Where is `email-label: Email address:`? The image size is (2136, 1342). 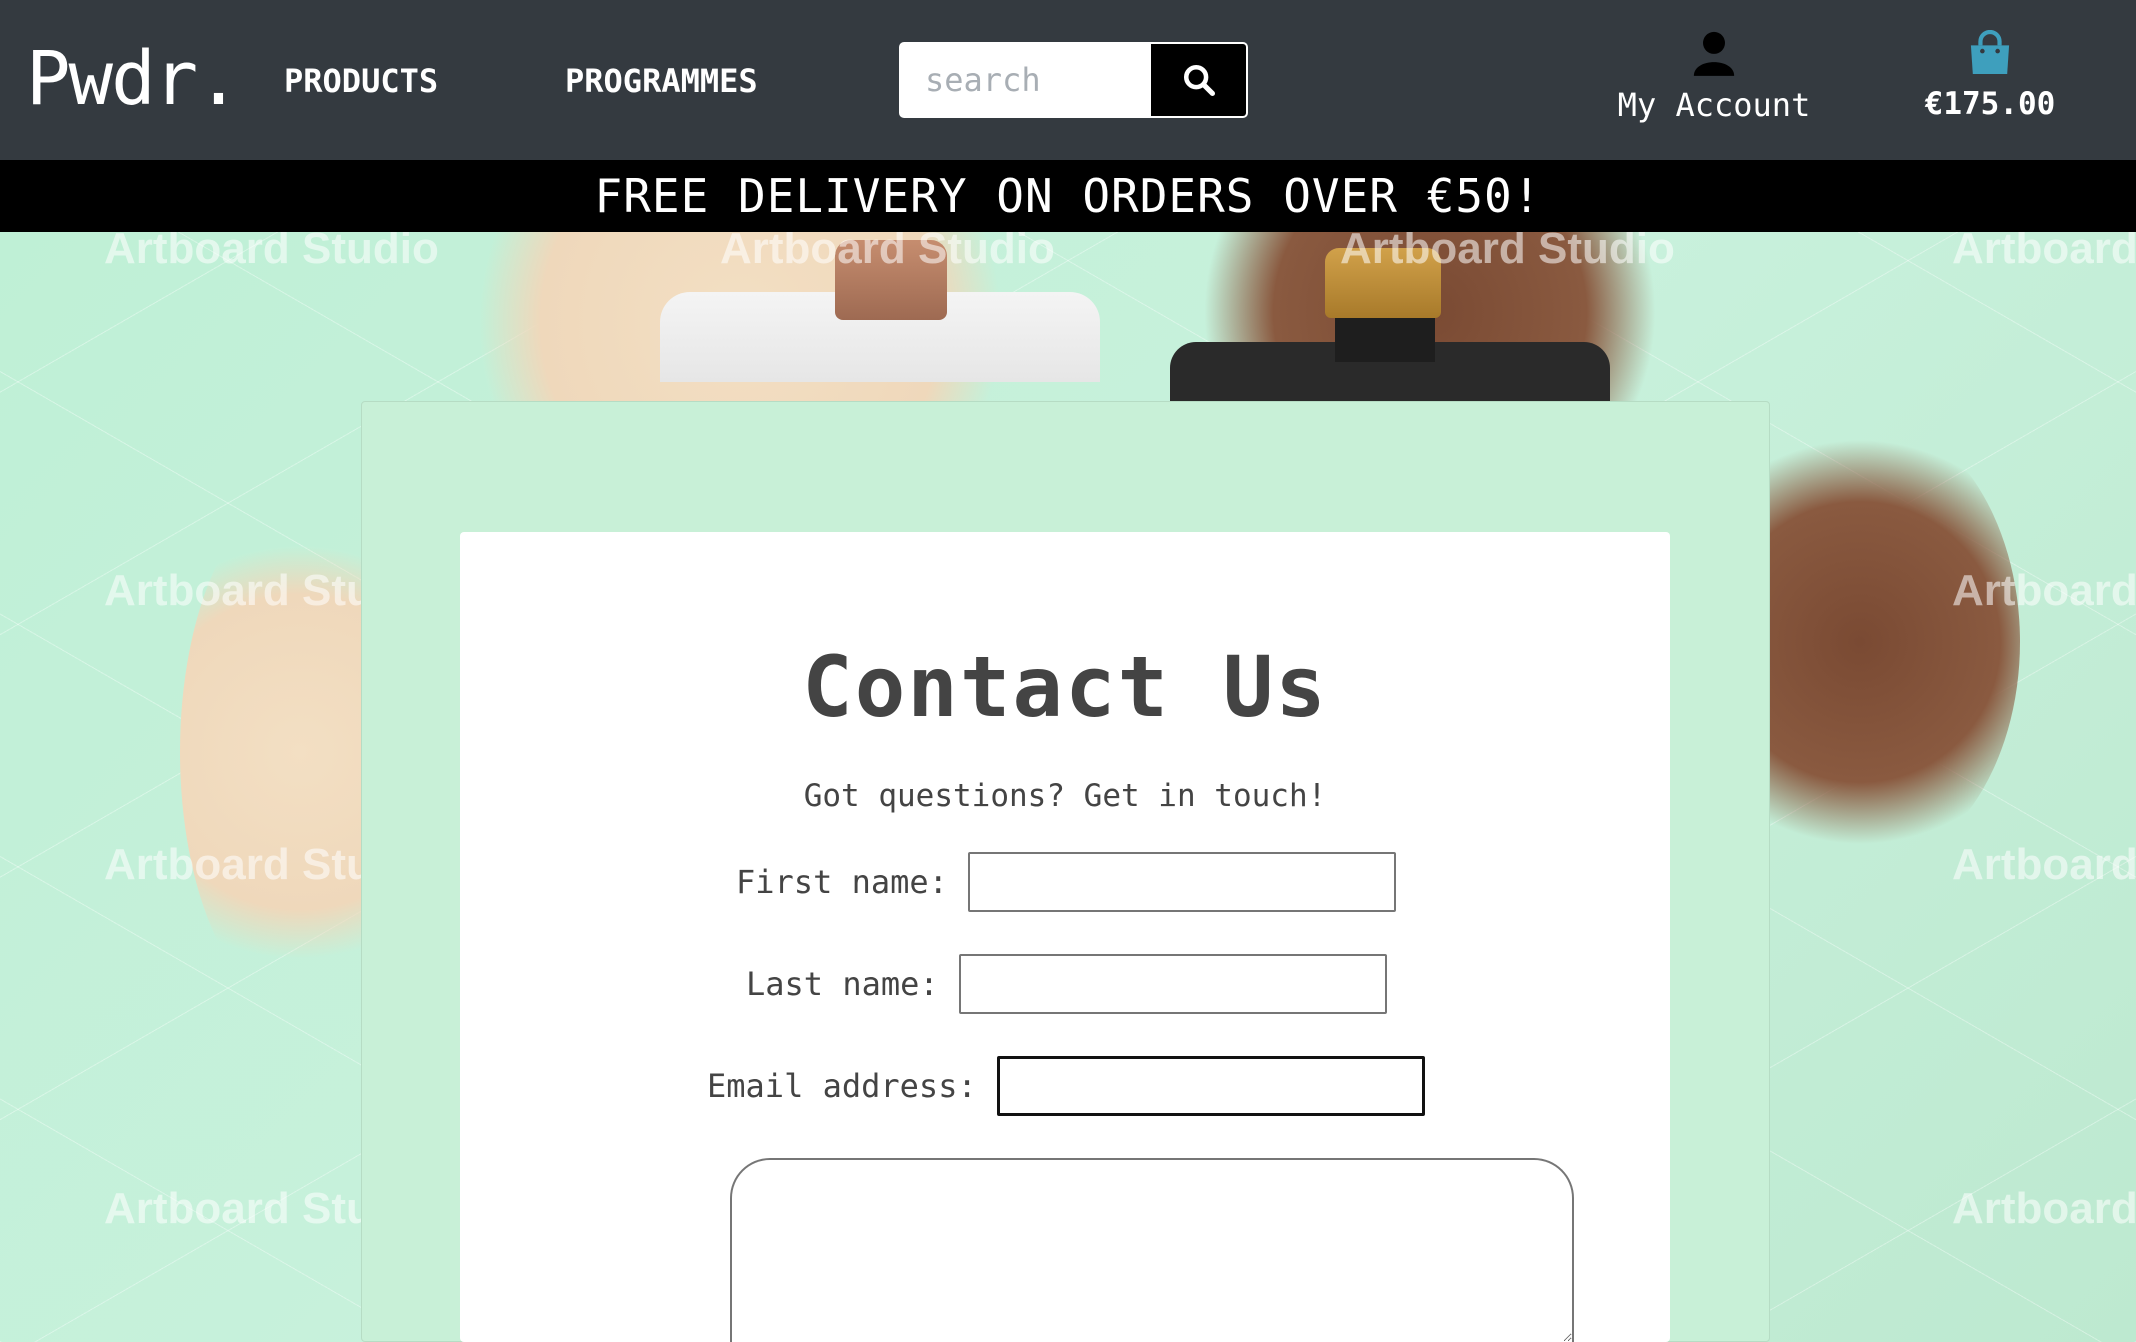 email-label: Email address: is located at coordinates (842, 1086).